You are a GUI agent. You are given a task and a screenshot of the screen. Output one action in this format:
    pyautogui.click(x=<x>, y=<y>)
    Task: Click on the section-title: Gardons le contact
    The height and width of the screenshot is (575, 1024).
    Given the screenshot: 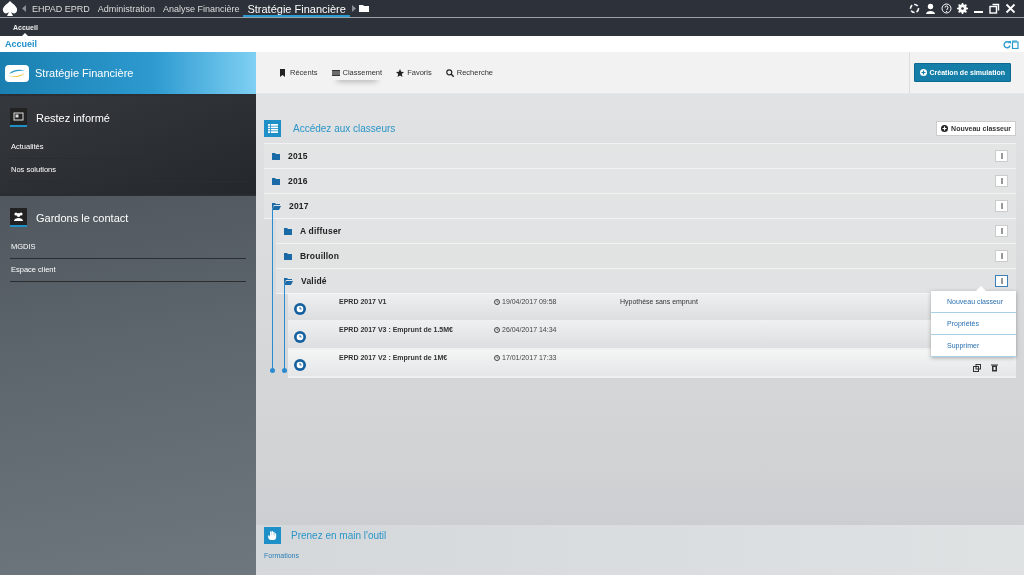 What is the action you would take?
    pyautogui.click(x=82, y=217)
    